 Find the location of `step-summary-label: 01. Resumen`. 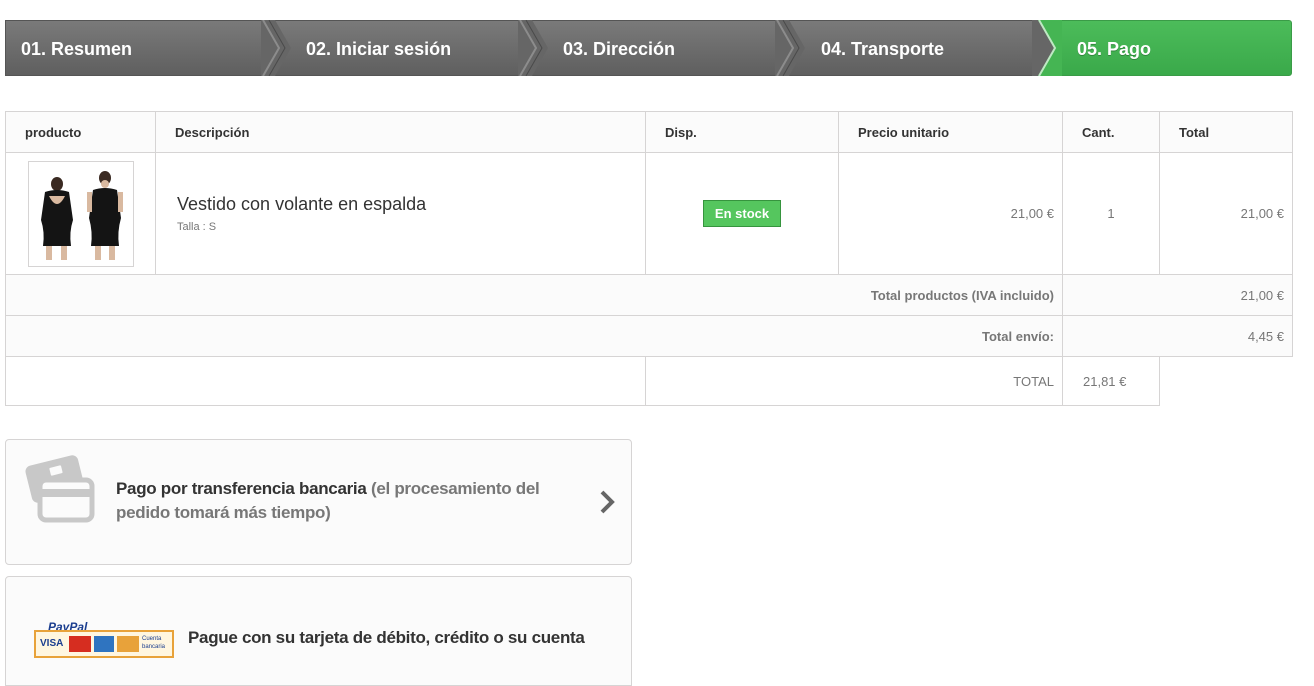

step-summary-label: 01. Resumen is located at coordinates (77, 49).